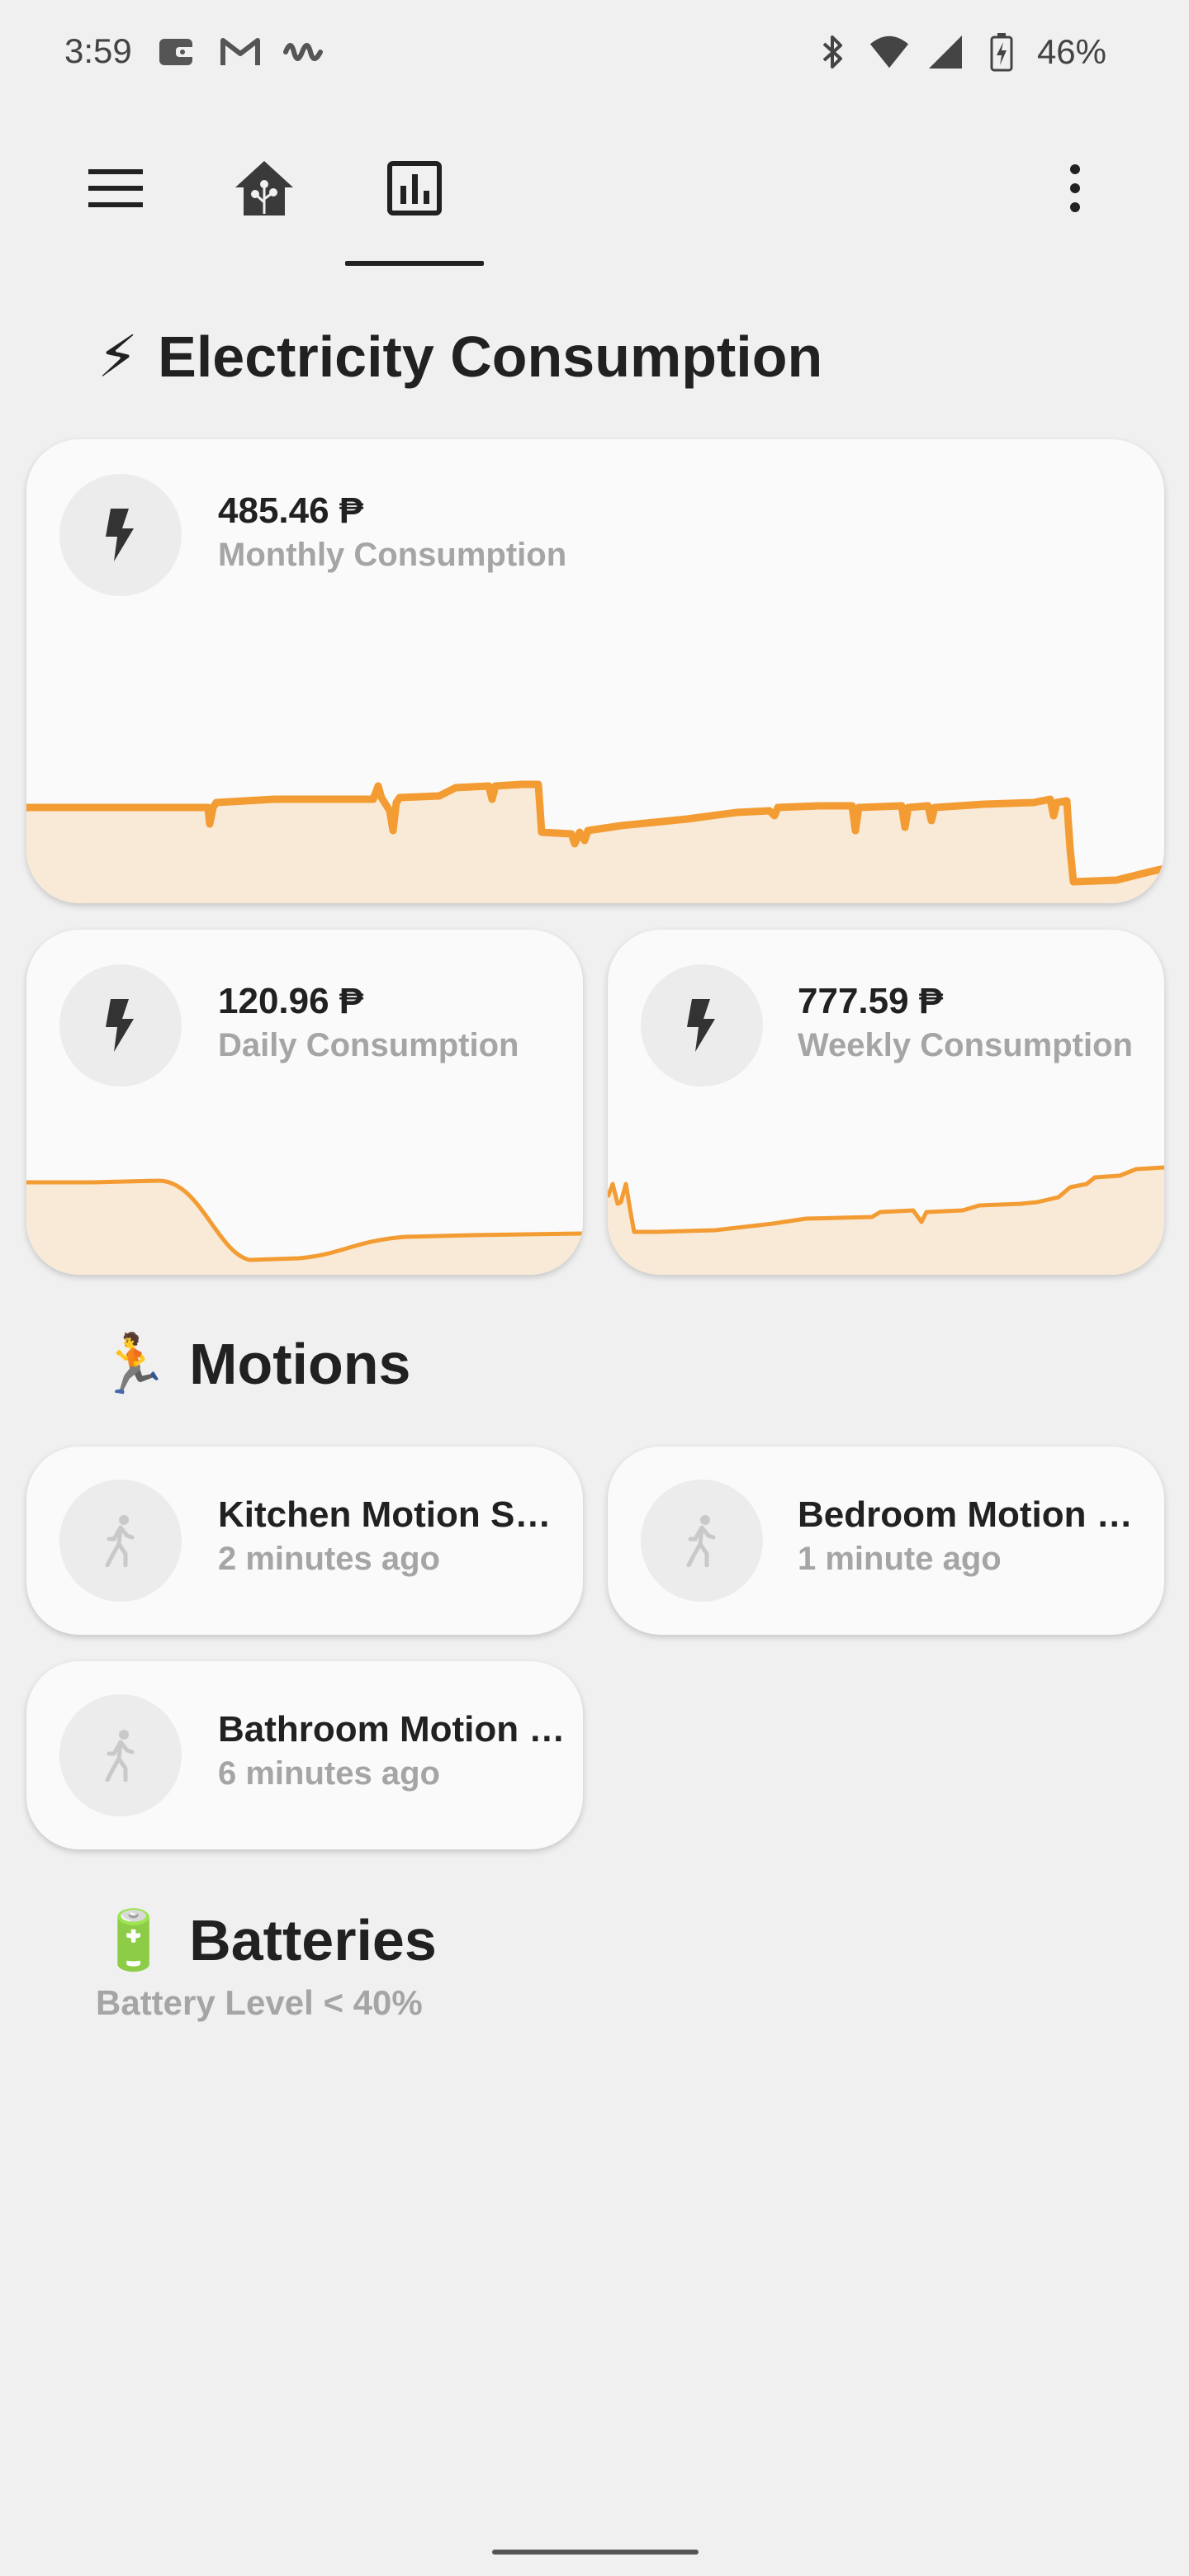 The width and height of the screenshot is (1189, 2576). I want to click on hamburger-icon, so click(115, 188).